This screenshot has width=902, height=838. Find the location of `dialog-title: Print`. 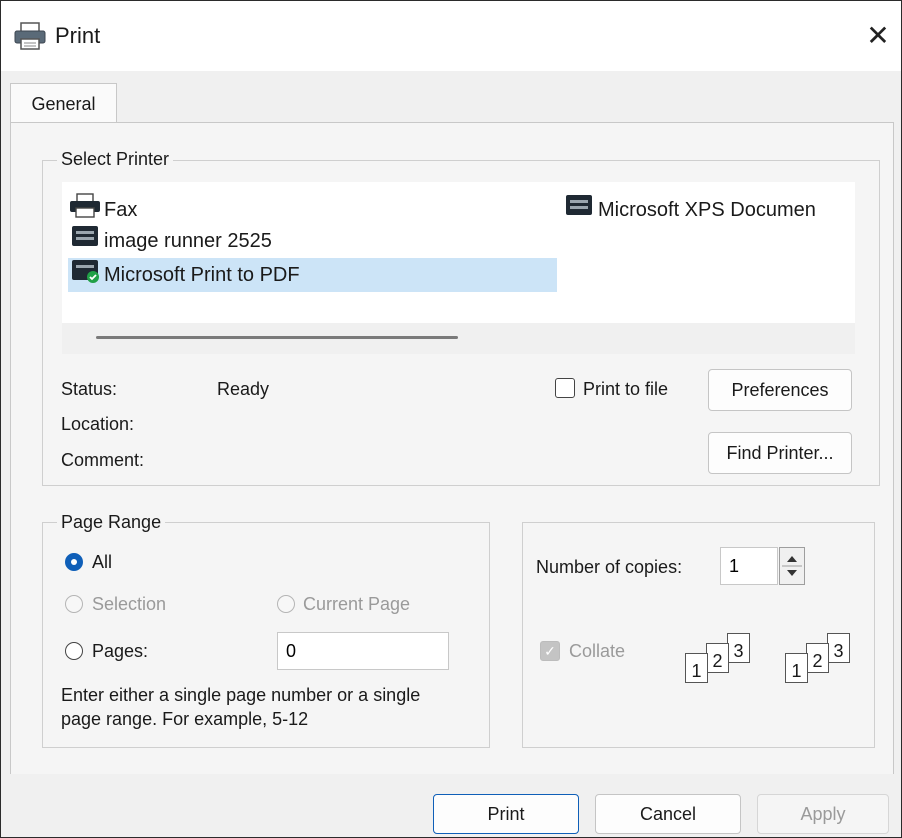

dialog-title: Print is located at coordinates (78, 35).